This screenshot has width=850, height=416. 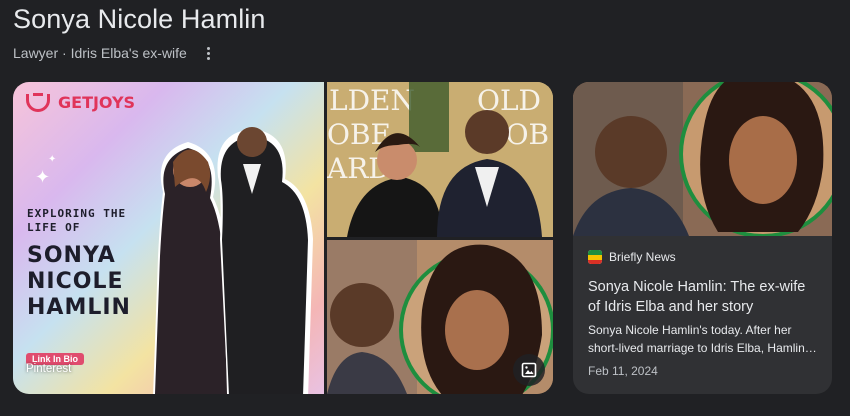 I want to click on image-tile-top-right: LDEN OLD OBE LOB ARD, so click(x=440, y=159).